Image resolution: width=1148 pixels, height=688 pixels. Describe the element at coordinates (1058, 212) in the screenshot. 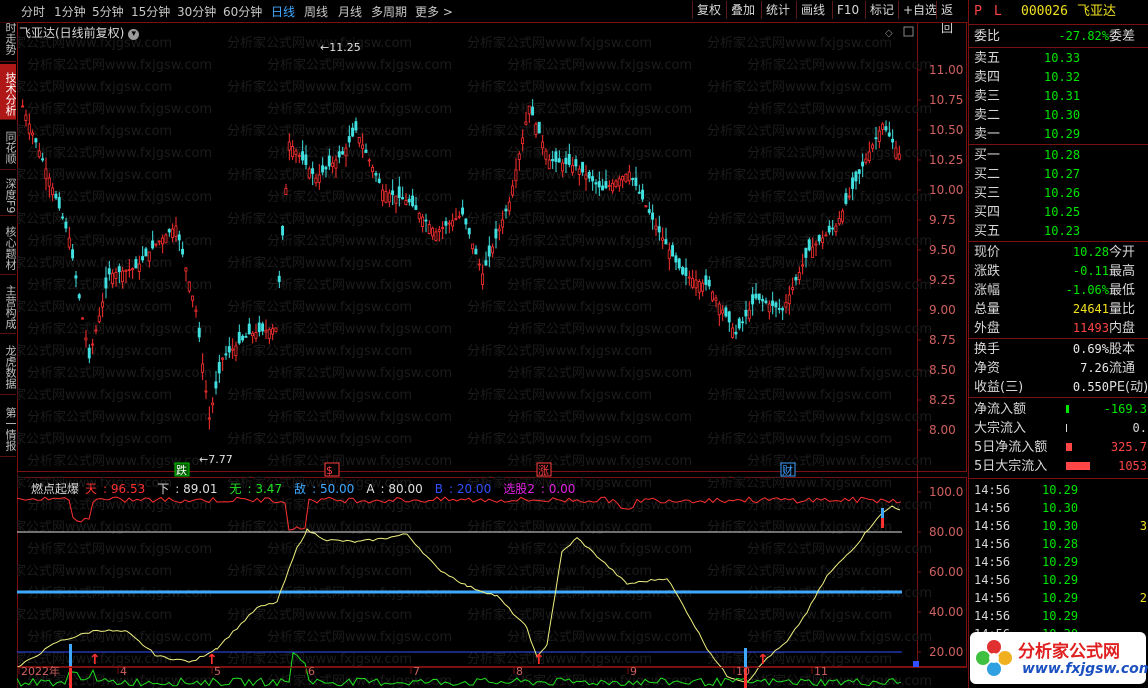

I see `buy-level-row: 买四 10.25` at that location.